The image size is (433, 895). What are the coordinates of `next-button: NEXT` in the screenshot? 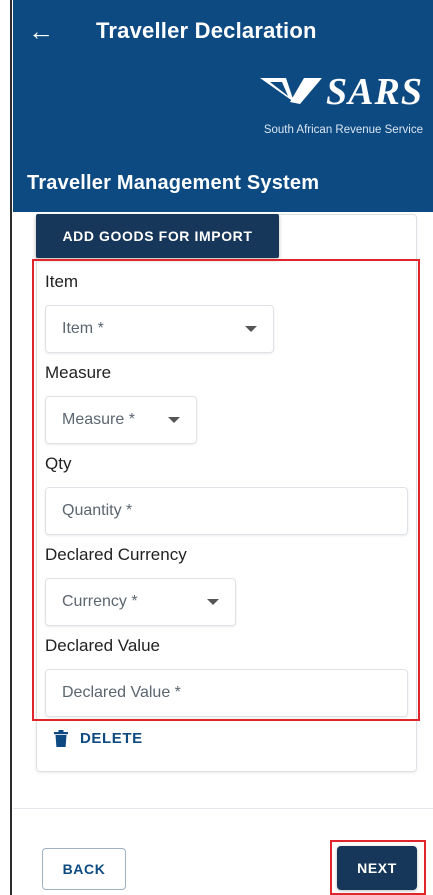 It's located at (377, 868).